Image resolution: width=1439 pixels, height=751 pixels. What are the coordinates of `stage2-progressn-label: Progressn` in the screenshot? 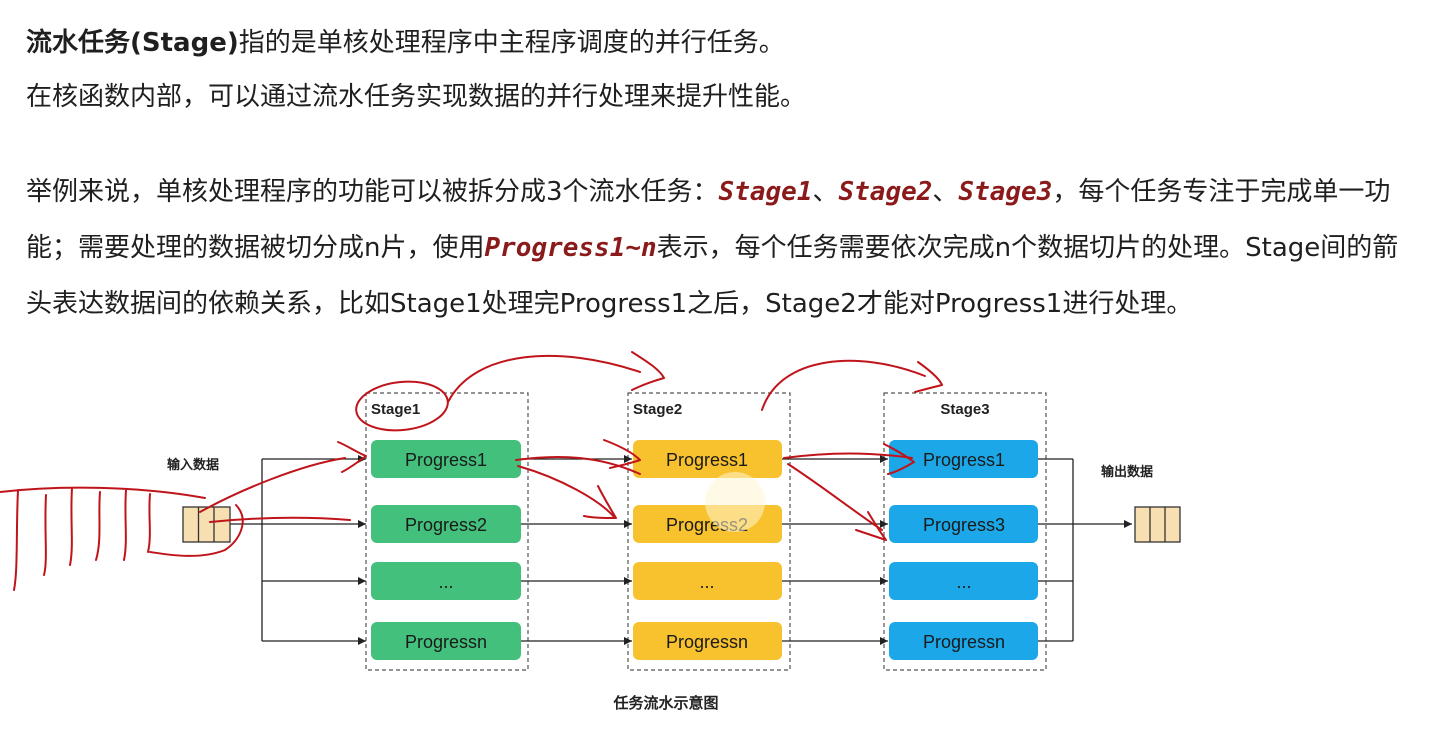 It's located at (707, 642).